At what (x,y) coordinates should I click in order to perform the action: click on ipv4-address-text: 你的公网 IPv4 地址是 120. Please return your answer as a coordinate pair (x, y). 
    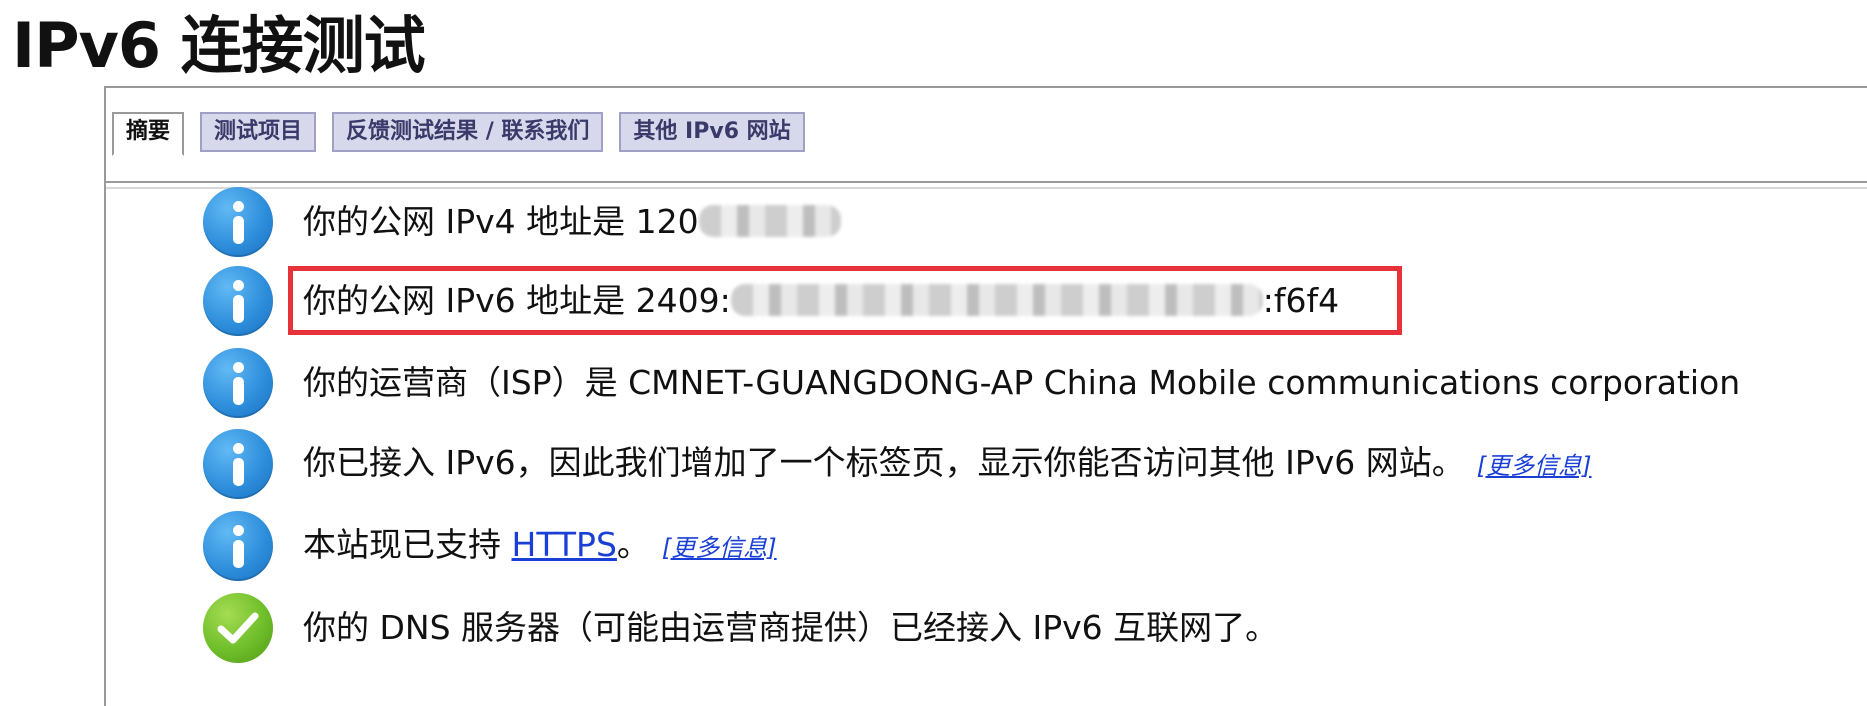
    Looking at the image, I should click on (572, 222).